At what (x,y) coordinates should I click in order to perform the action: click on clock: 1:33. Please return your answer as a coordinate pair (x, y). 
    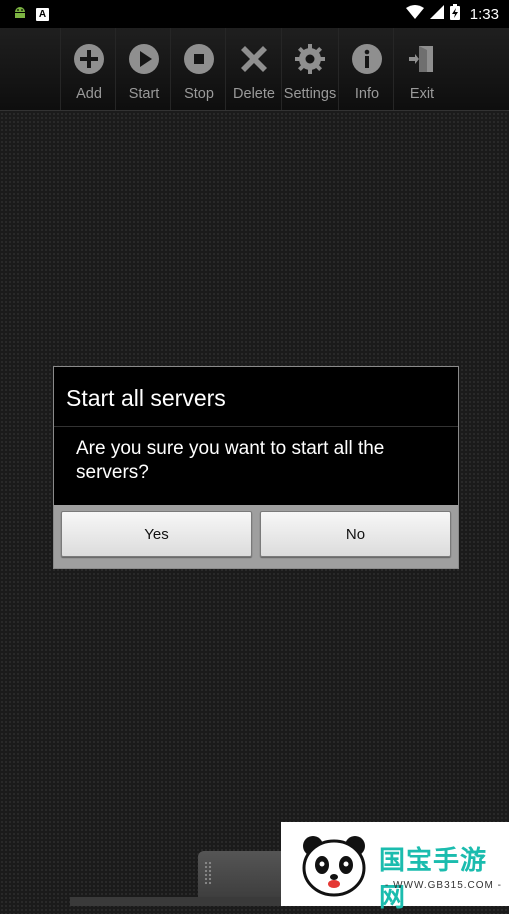
    Looking at the image, I should click on (484, 14).